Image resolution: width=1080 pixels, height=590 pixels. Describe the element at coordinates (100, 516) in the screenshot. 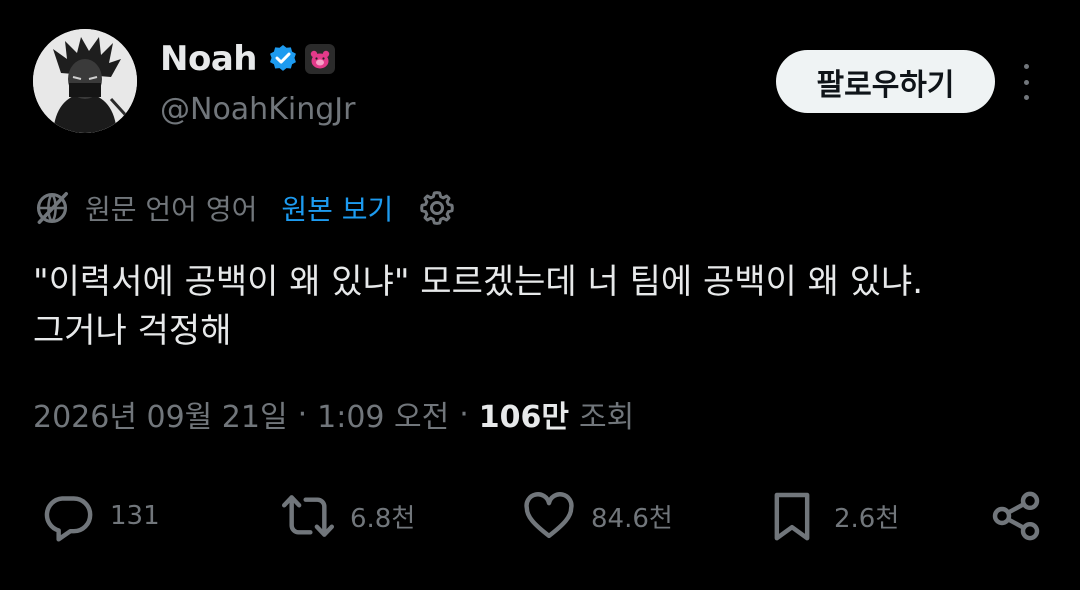

I see `reply-button: 131` at that location.